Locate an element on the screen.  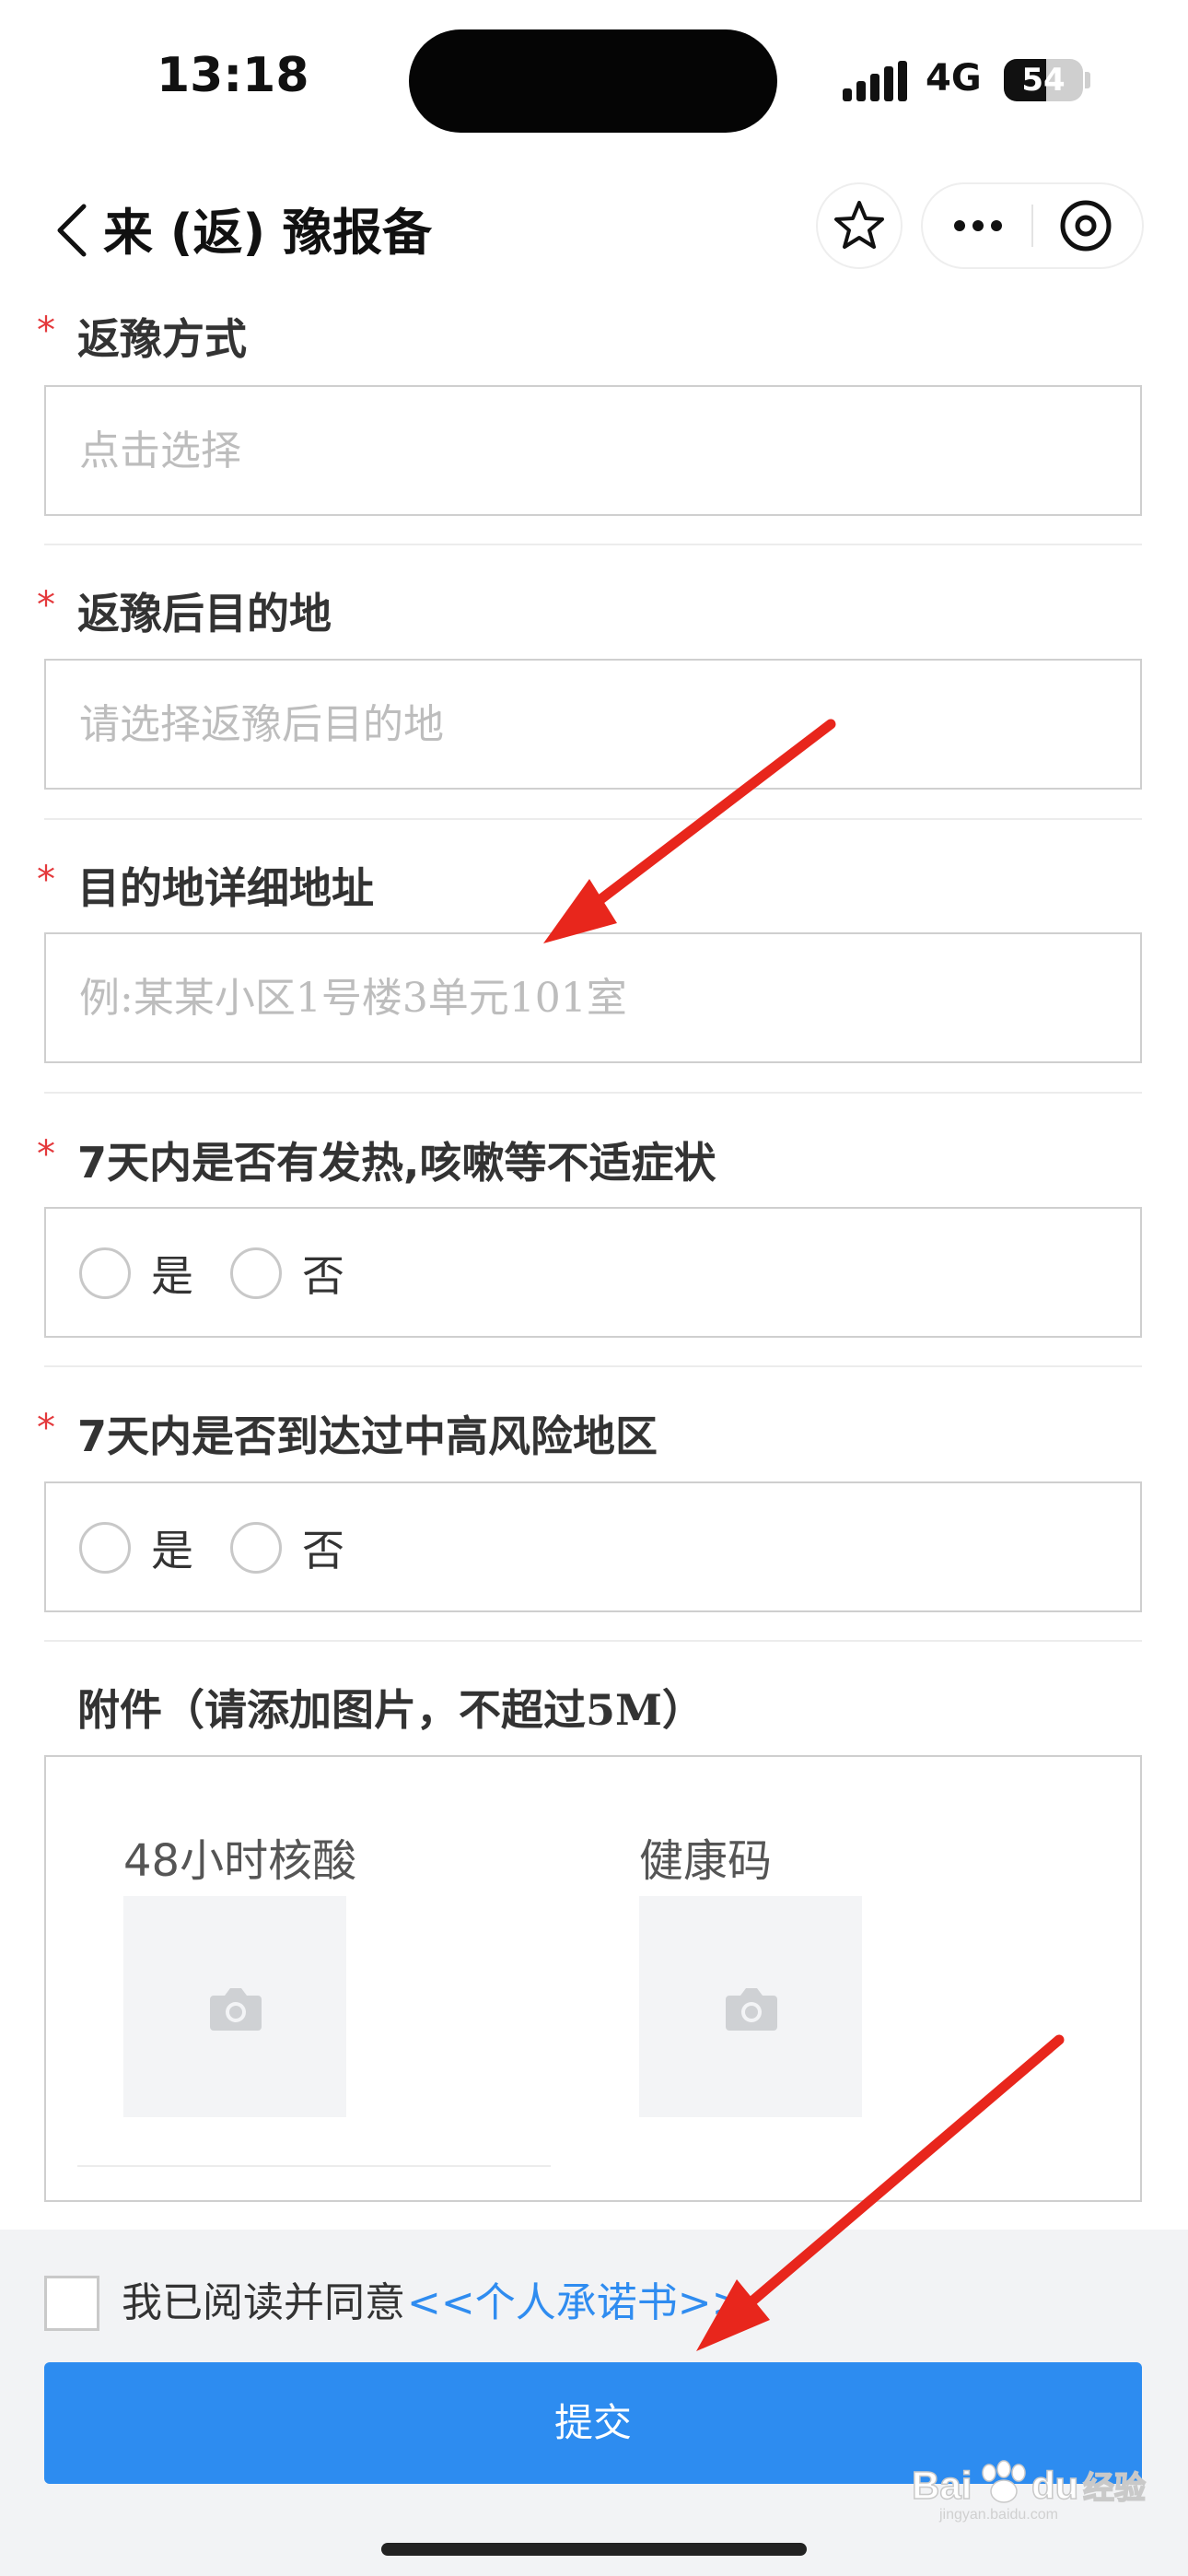
battery-icon: 54 is located at coordinates (1043, 80).